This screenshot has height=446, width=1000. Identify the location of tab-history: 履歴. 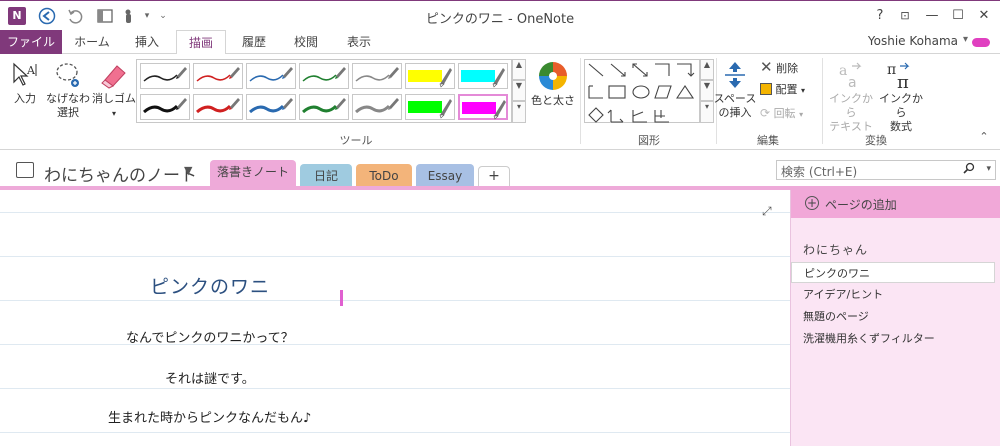
(254, 42).